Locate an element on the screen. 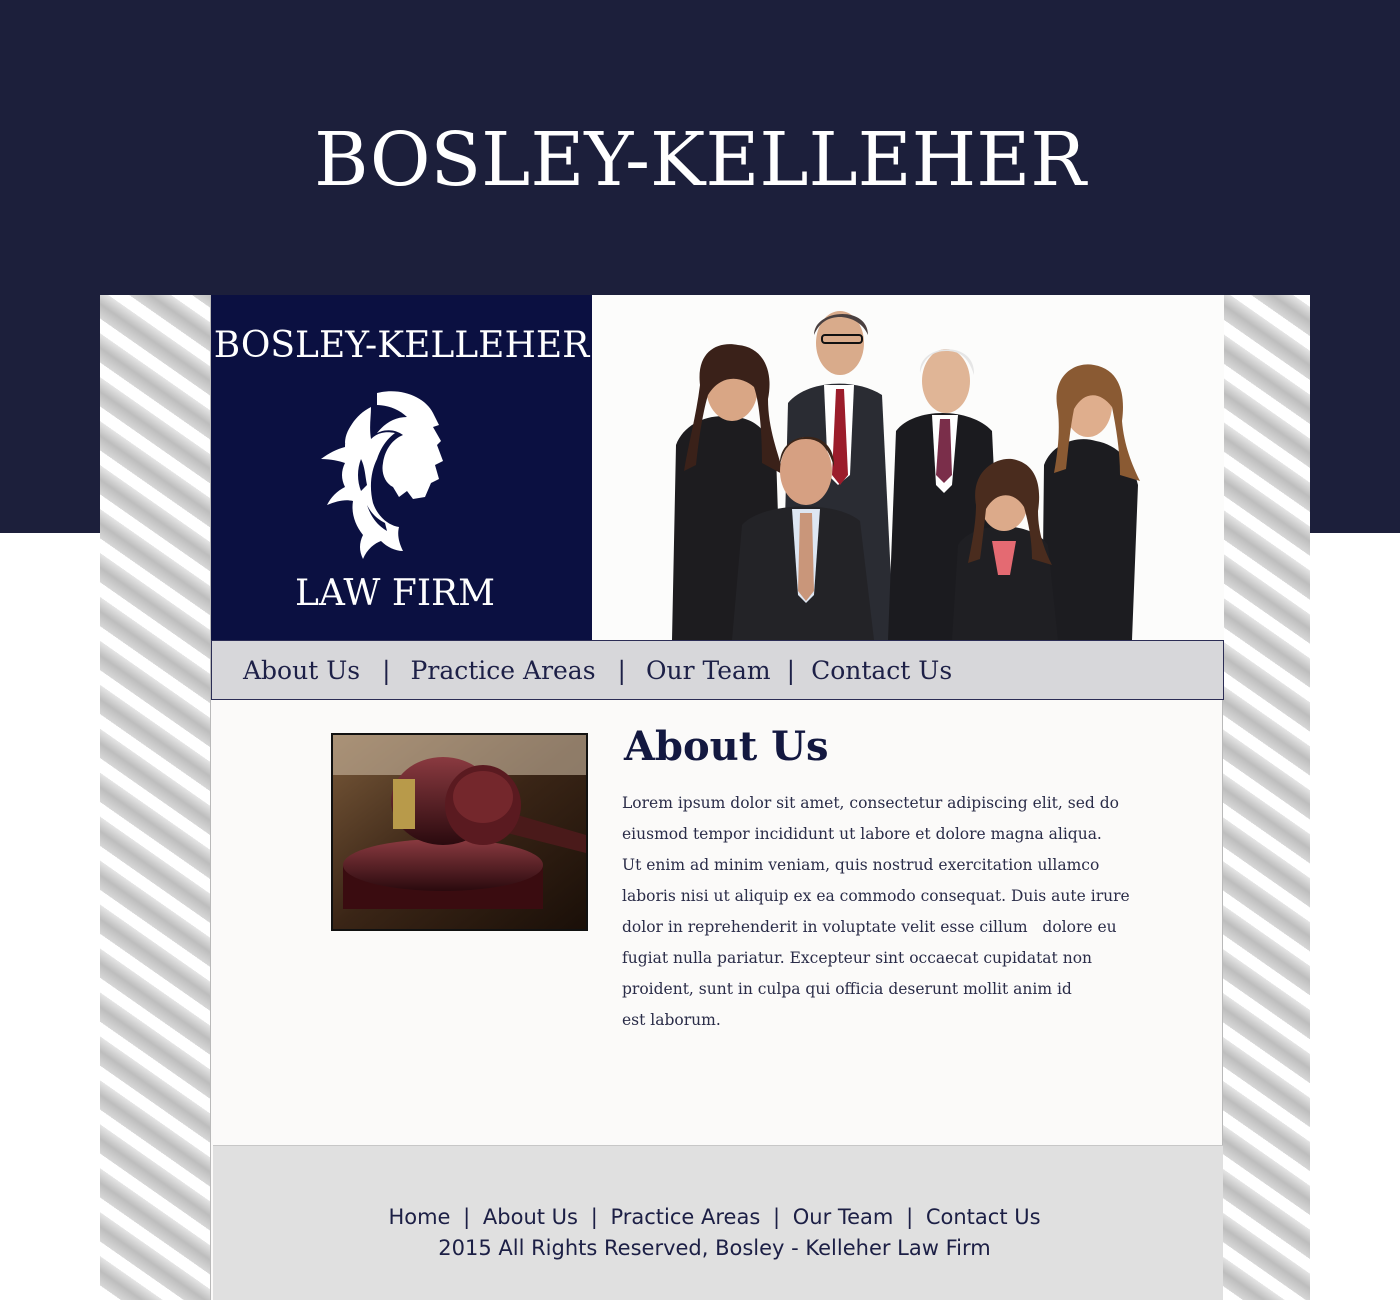 Image resolution: width=1400 pixels, height=1300 pixels. nav-practice-areas: Practice Areas is located at coordinates (503, 670).